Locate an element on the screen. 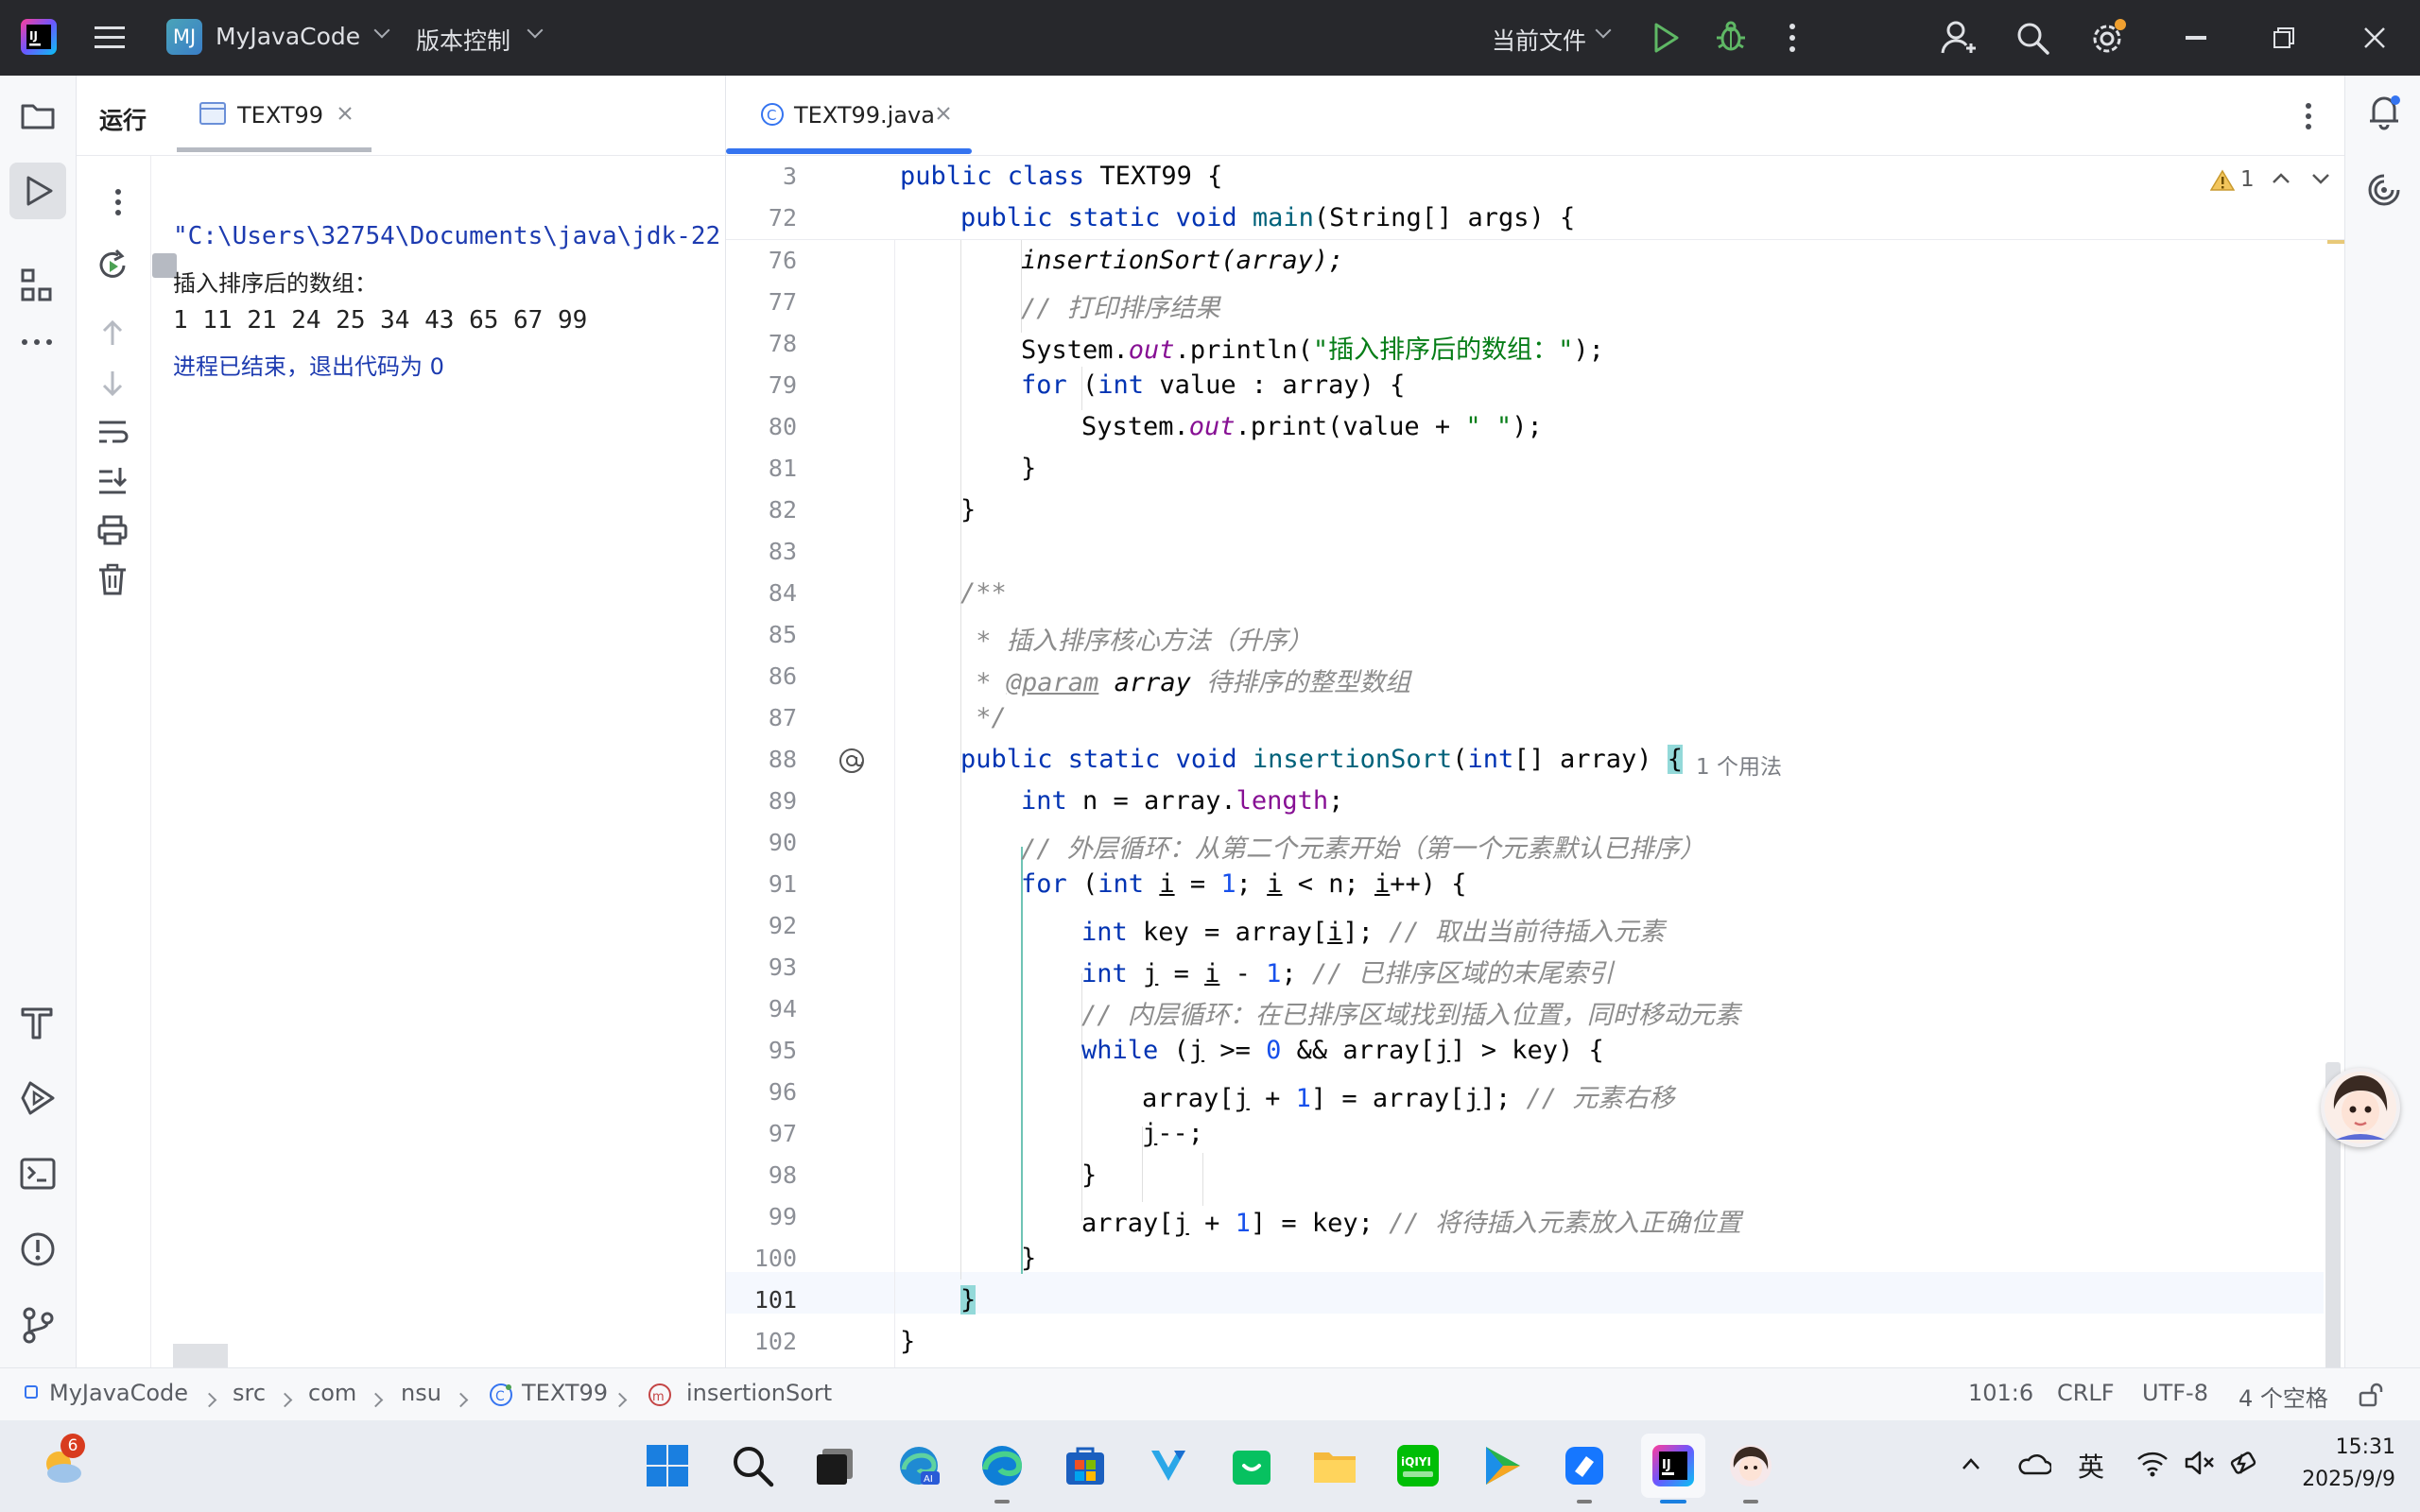  code-line: 91 for (int i = 1; i < n; i++) { is located at coordinates (1525, 884).